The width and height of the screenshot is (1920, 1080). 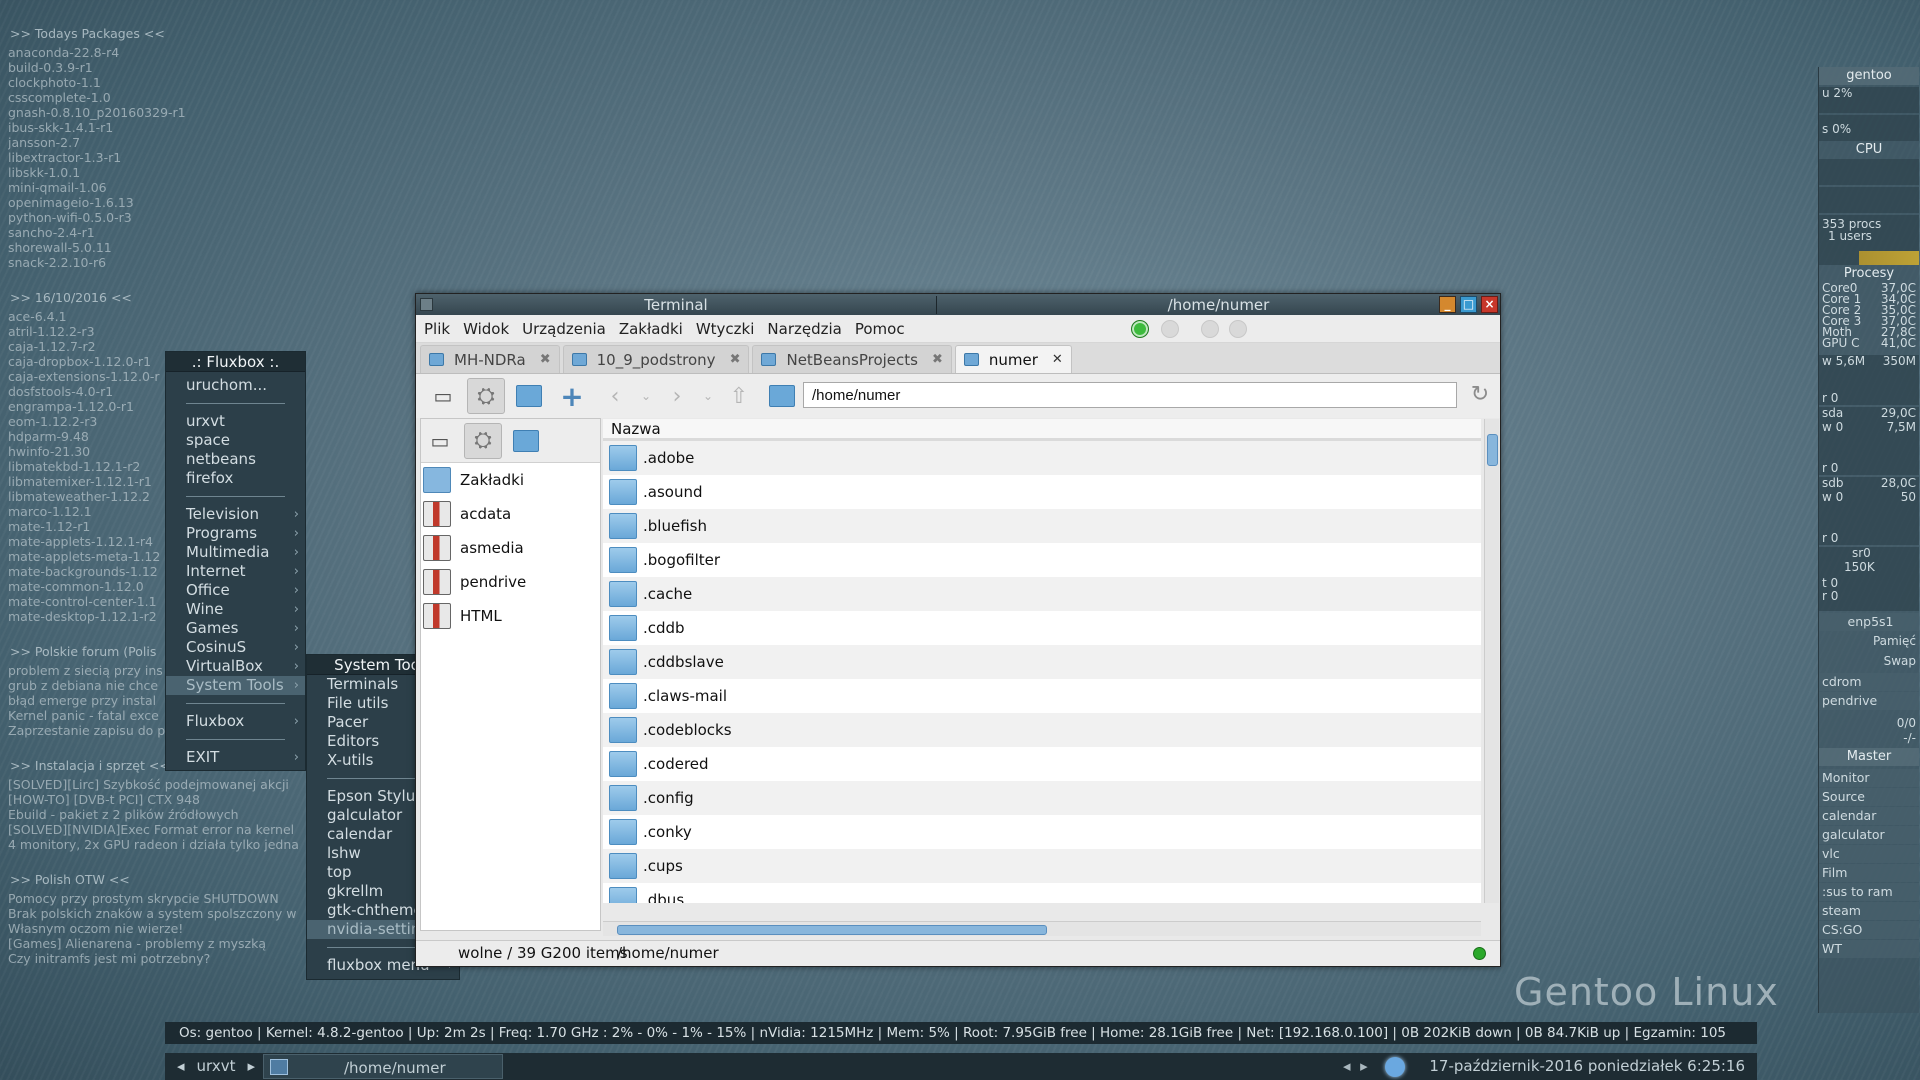 I want to click on file-row: .codeblocks, so click(x=1042, y=730).